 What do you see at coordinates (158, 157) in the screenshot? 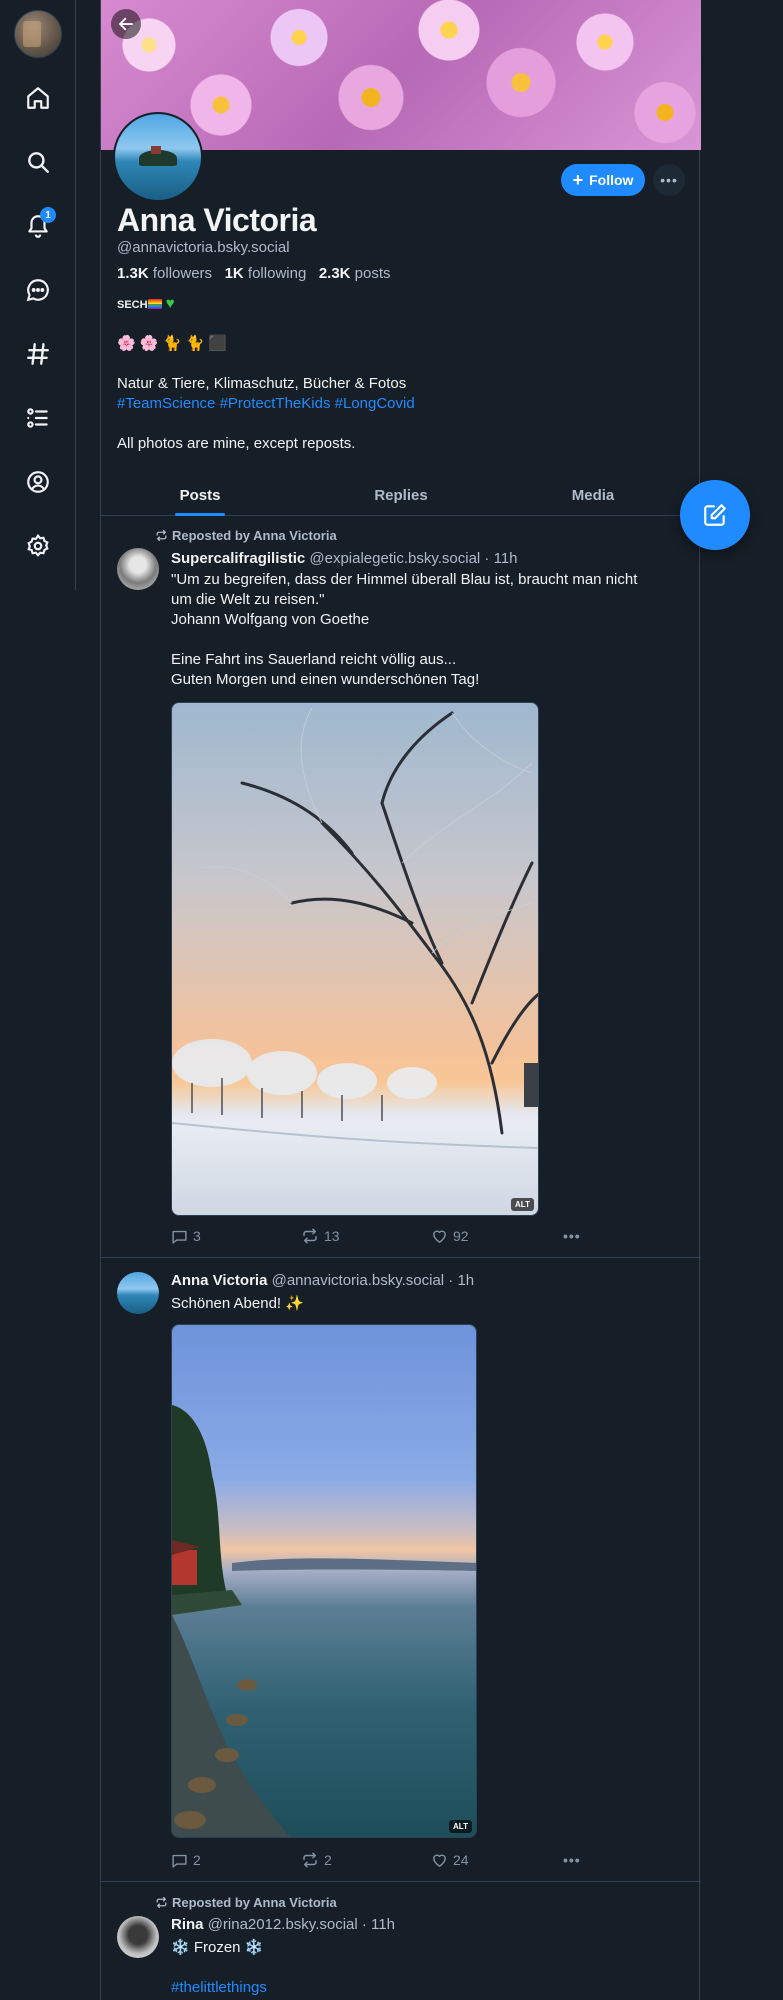
I see `profile-avatar` at bounding box center [158, 157].